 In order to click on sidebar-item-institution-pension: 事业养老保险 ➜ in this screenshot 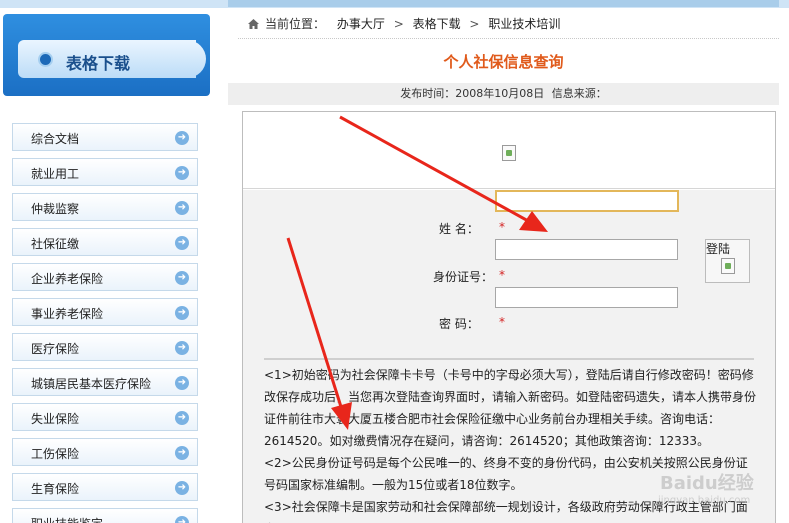, I will do `click(105, 312)`.